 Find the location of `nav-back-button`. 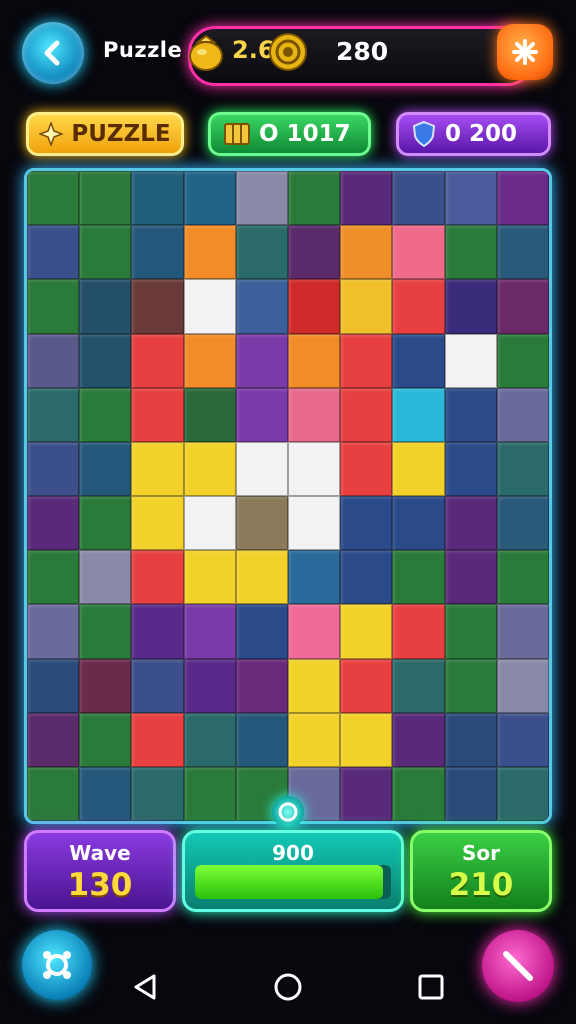

nav-back-button is located at coordinates (145, 987).